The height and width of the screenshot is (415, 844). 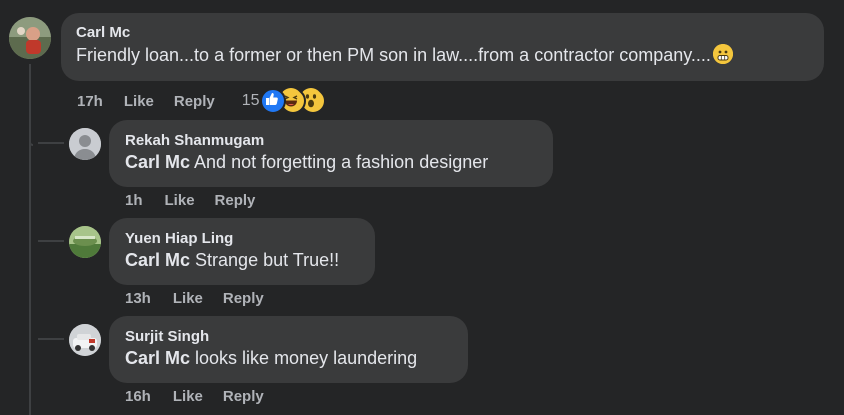 I want to click on reactions-summary, so click(x=292, y=101).